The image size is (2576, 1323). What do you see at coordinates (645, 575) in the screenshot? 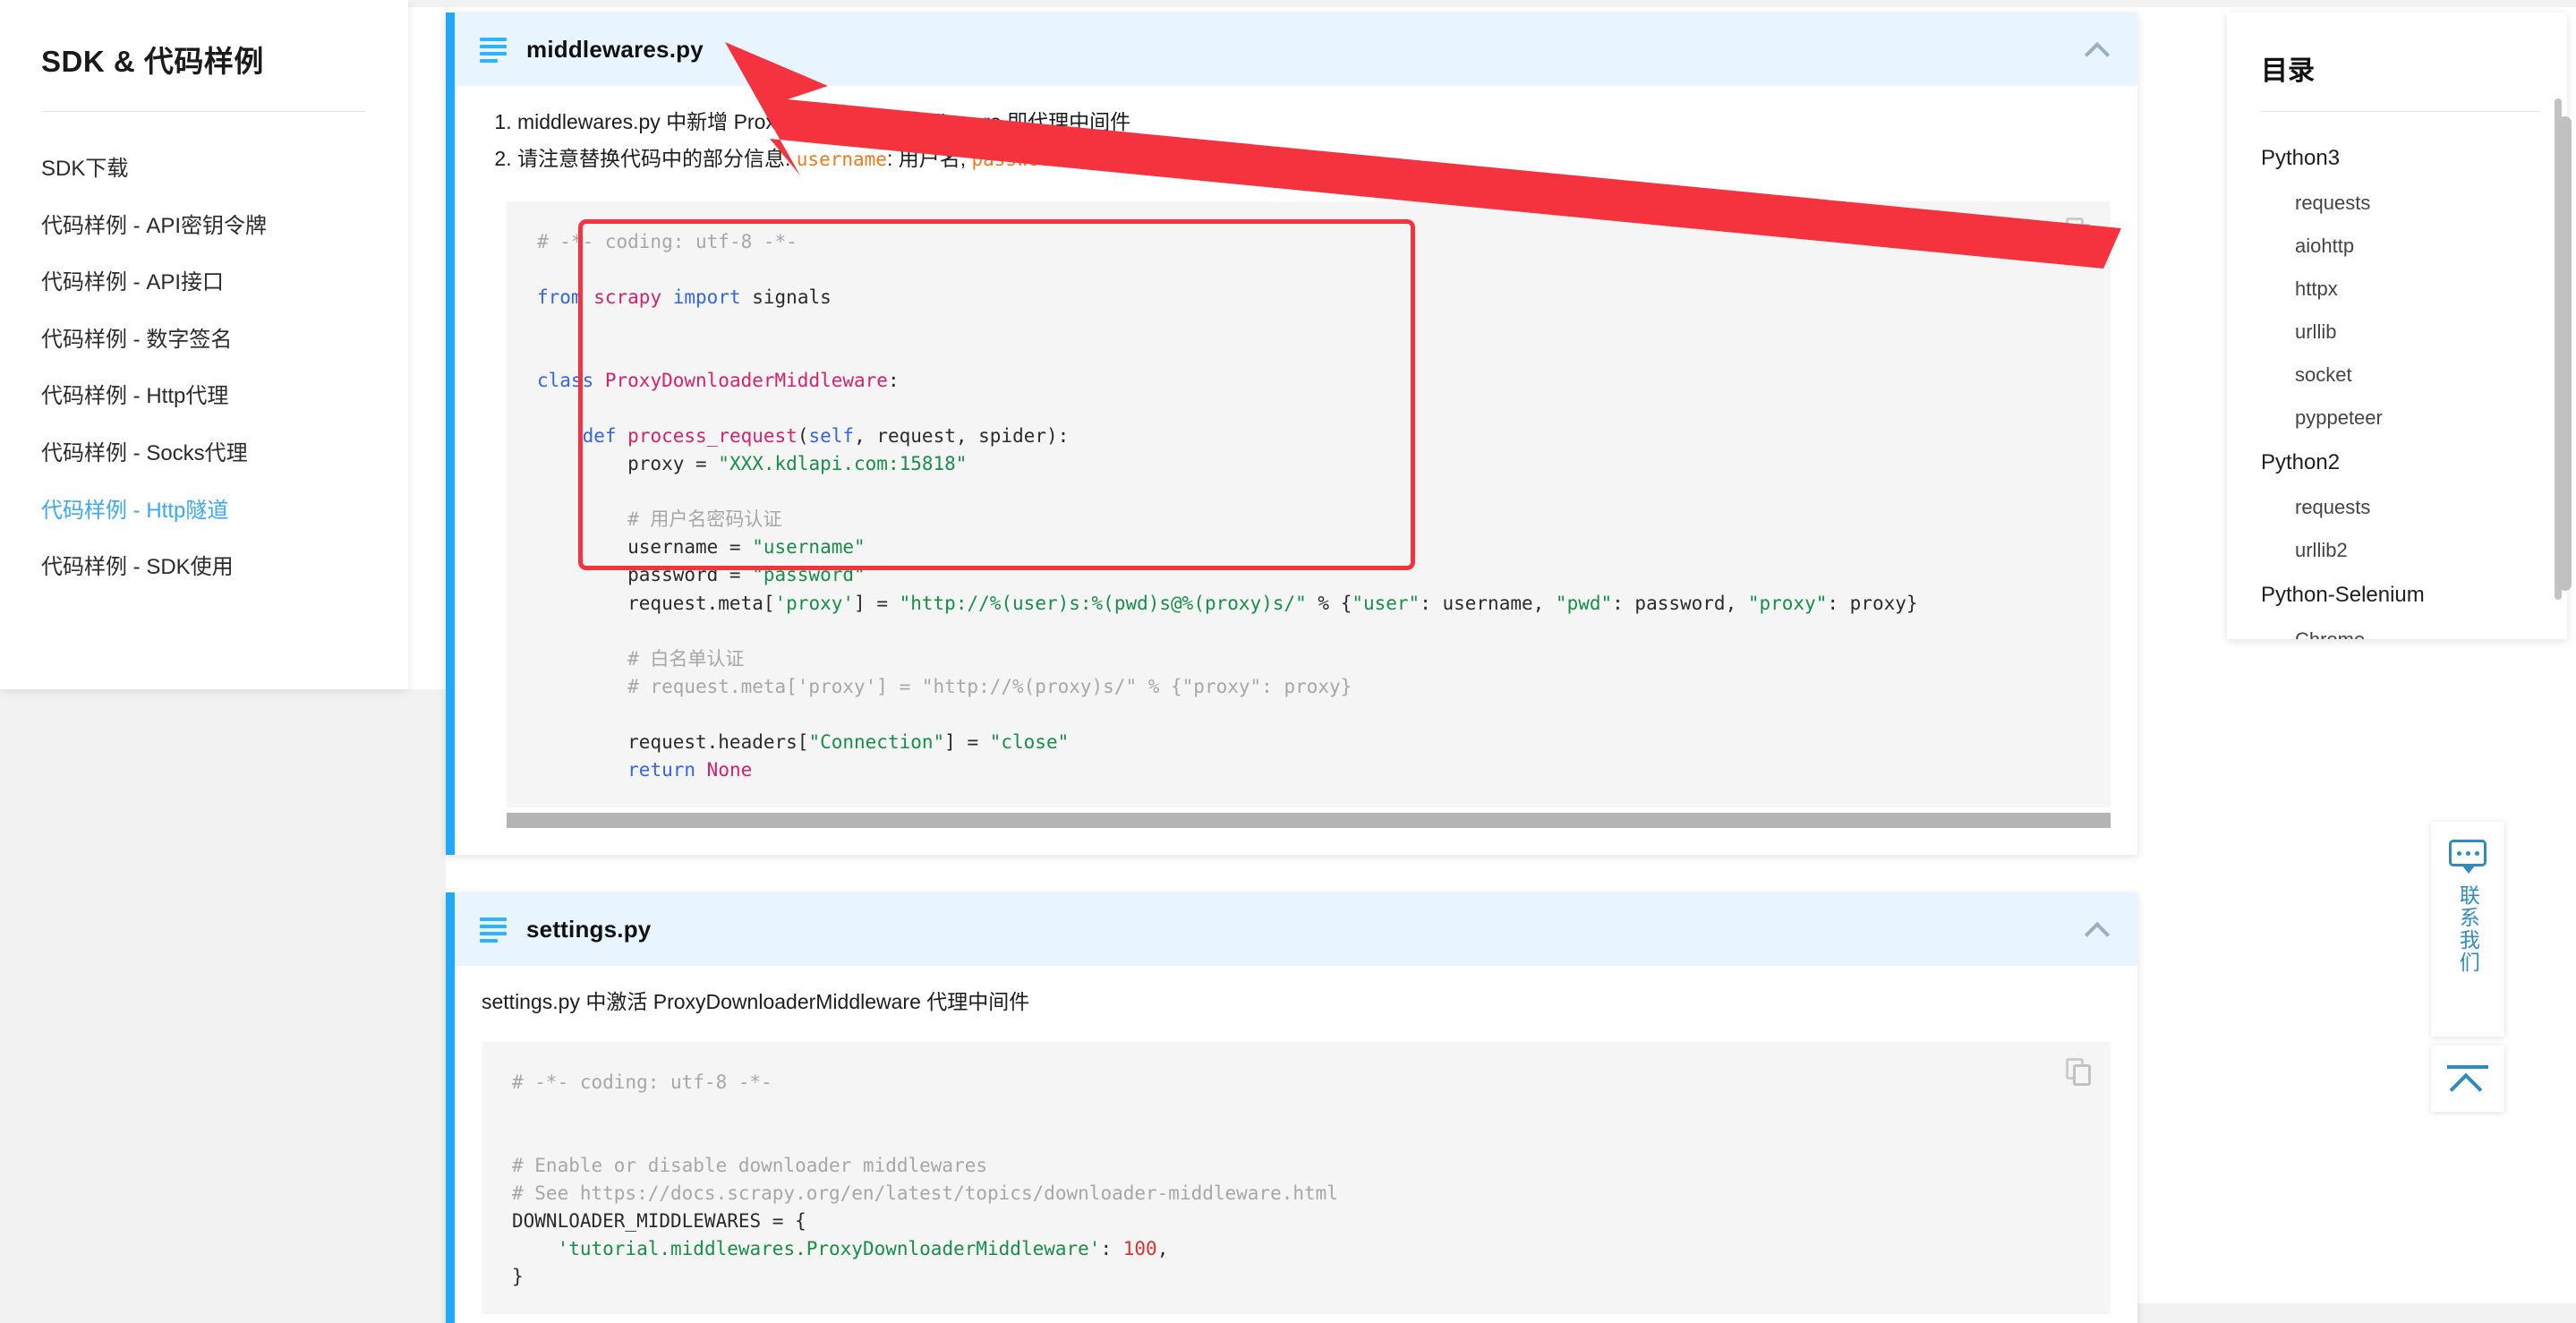
I see `code-token: password =` at bounding box center [645, 575].